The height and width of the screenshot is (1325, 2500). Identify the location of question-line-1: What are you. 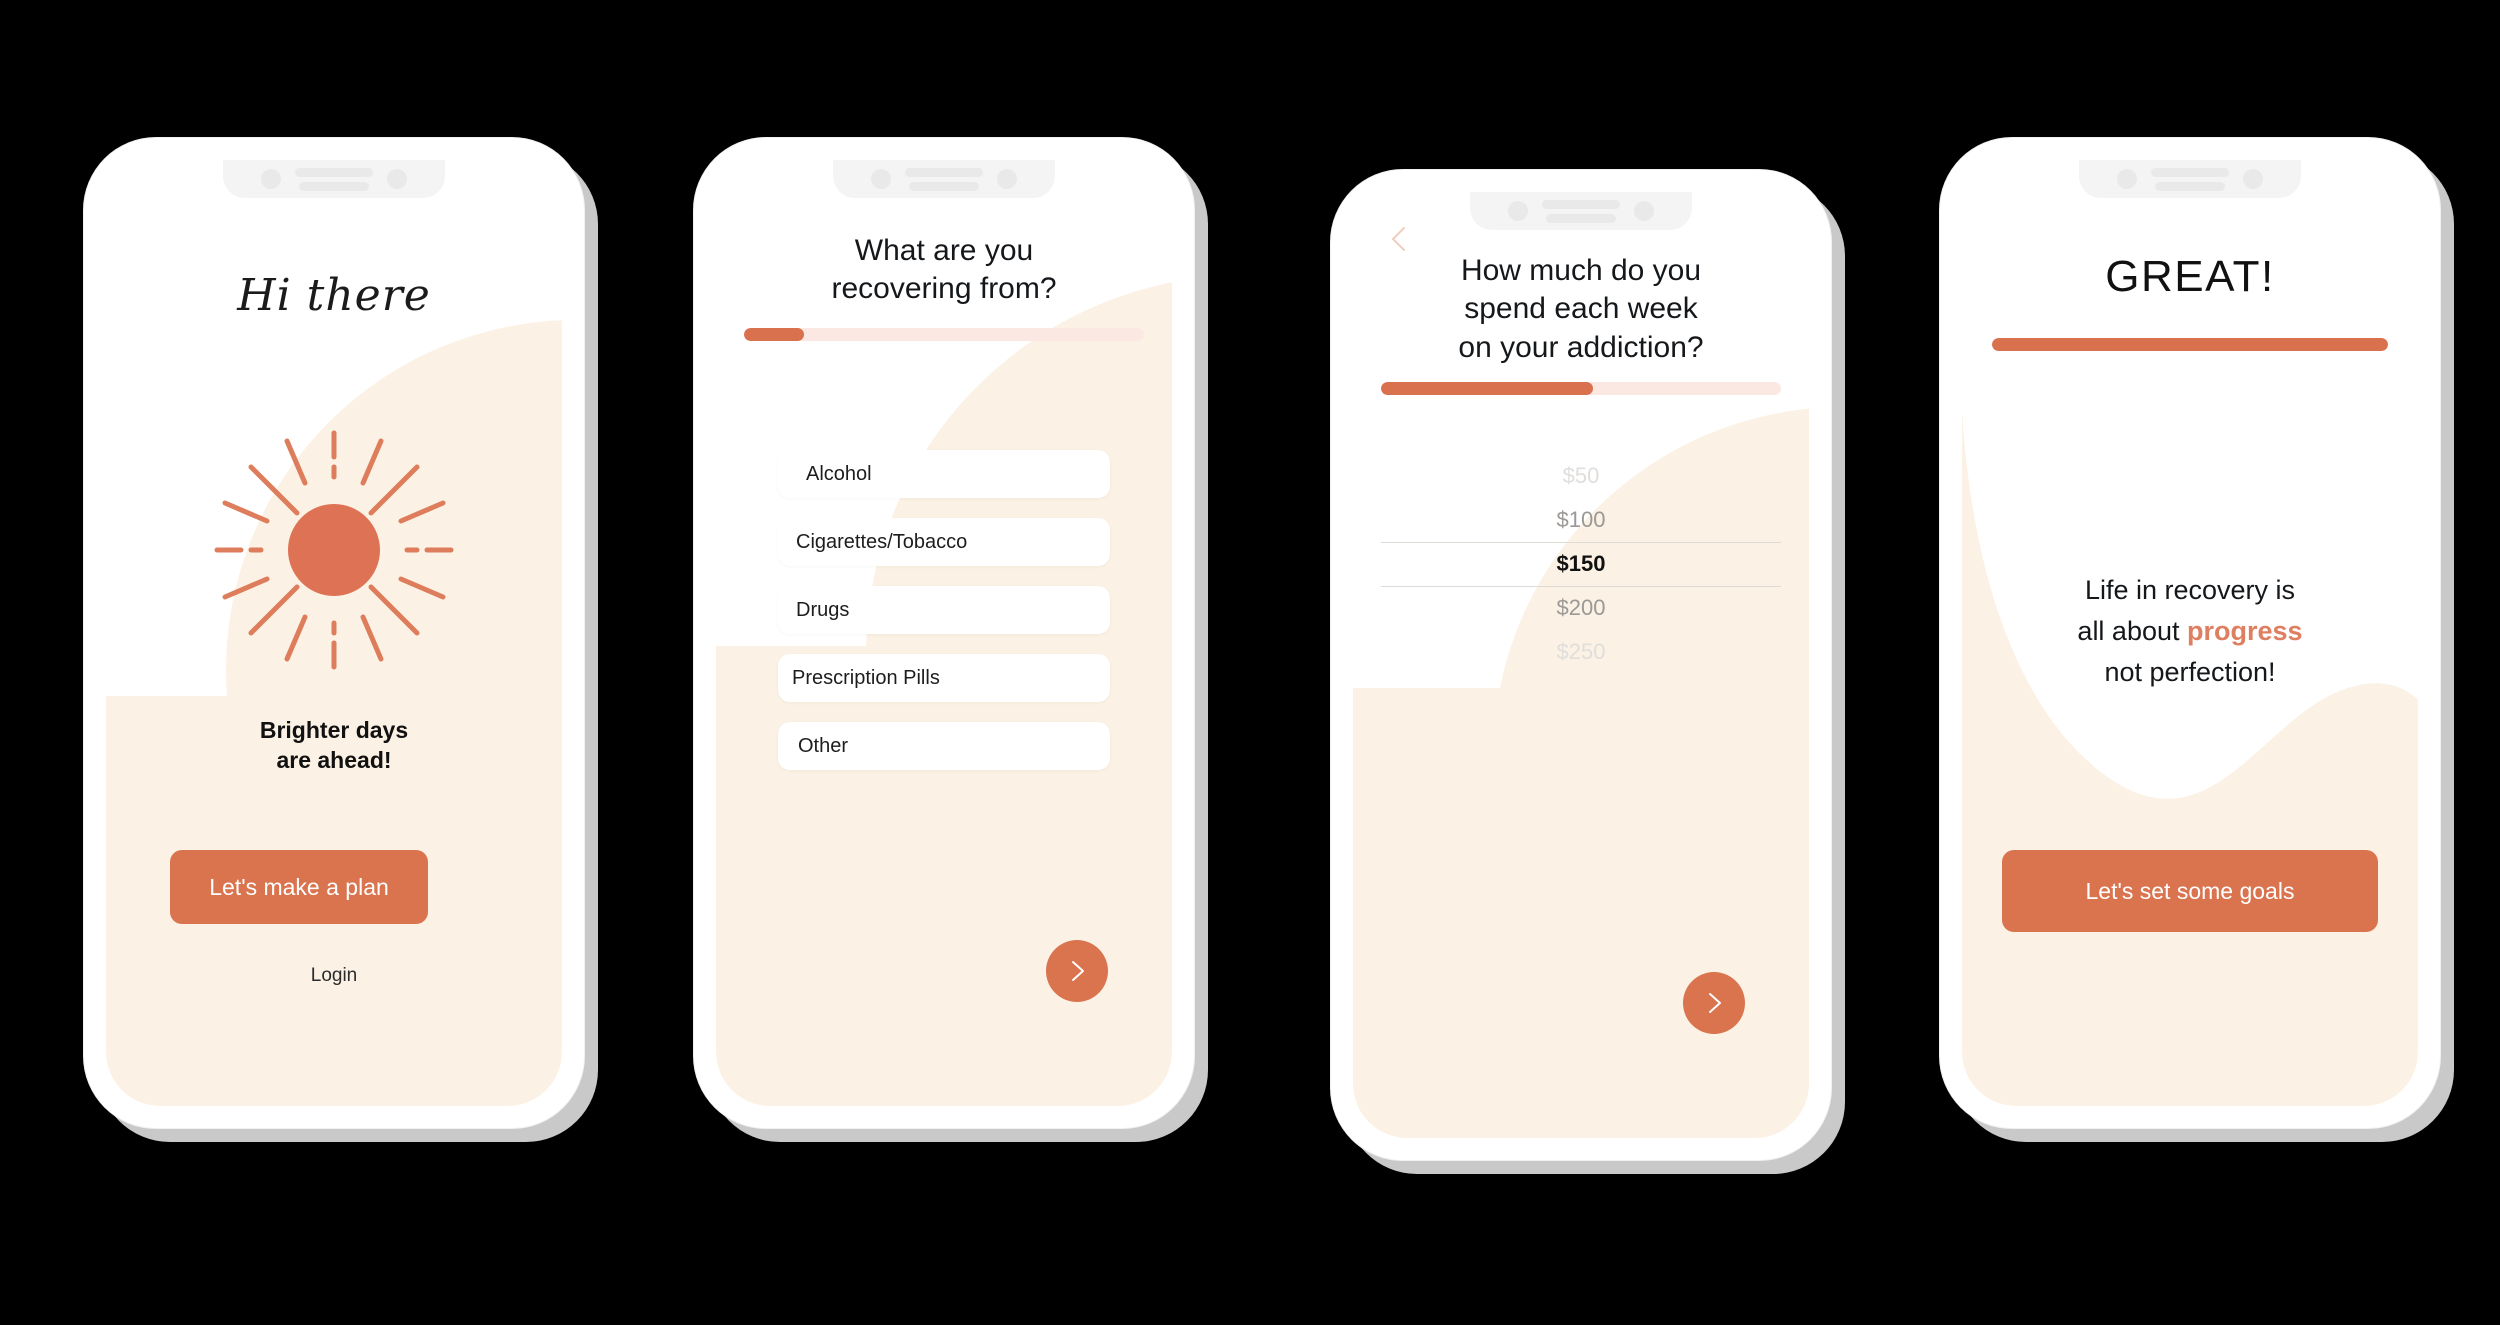
(944, 250).